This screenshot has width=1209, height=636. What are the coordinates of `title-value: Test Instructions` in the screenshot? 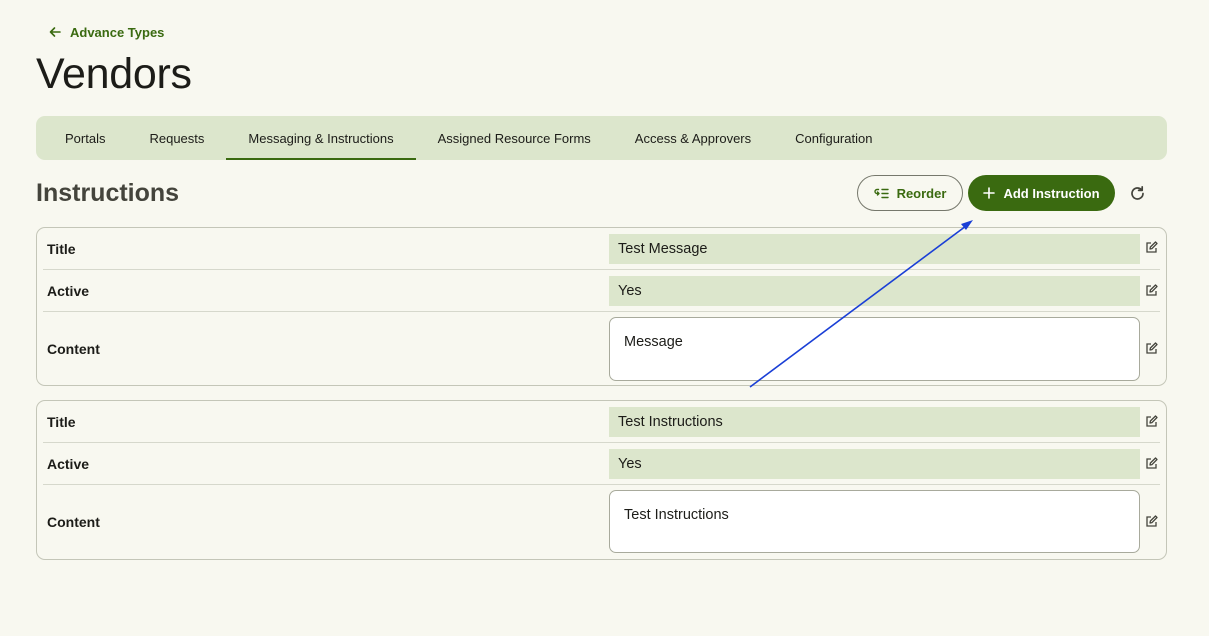 It's located at (874, 422).